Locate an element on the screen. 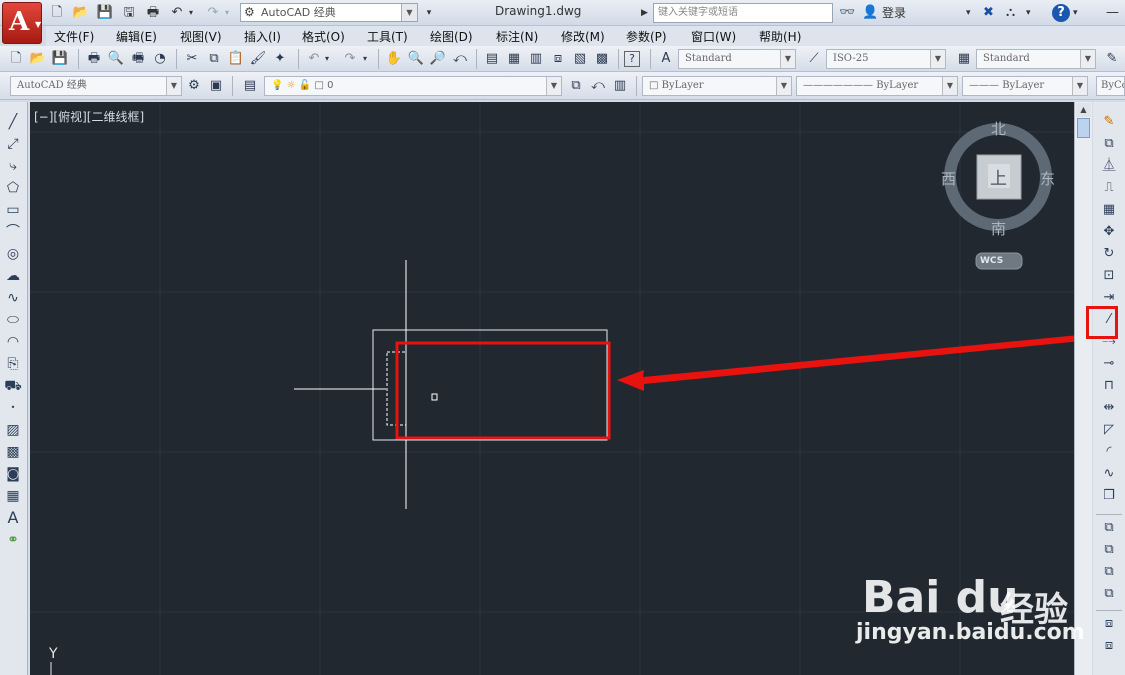 The width and height of the screenshot is (1125, 675). drawn-rectangle is located at coordinates (490, 385).